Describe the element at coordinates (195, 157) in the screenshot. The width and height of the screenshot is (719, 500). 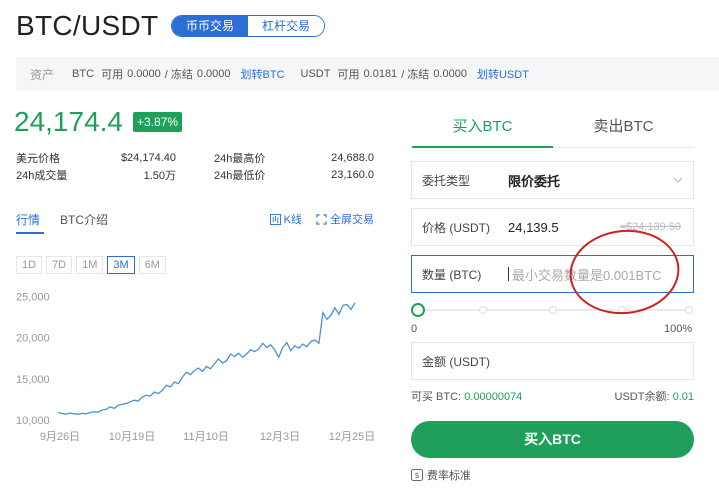
I see `stat-row: 美元价格 $24,174.40 24h最高价 24,688.0` at that location.